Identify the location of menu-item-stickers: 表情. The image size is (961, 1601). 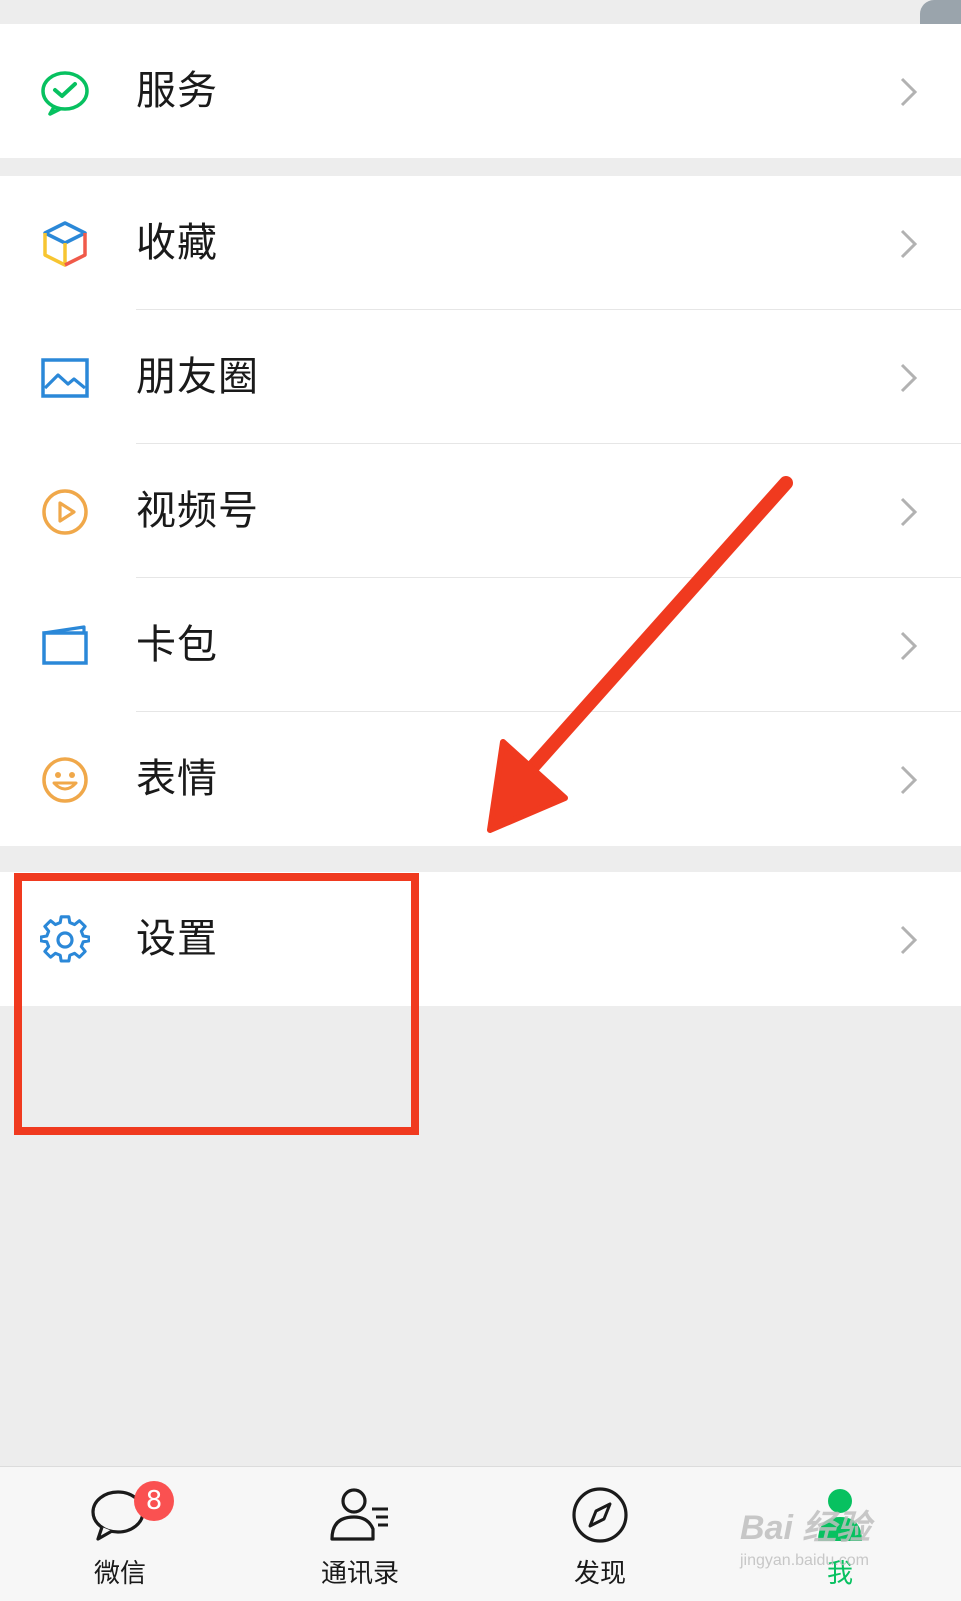
(480, 779).